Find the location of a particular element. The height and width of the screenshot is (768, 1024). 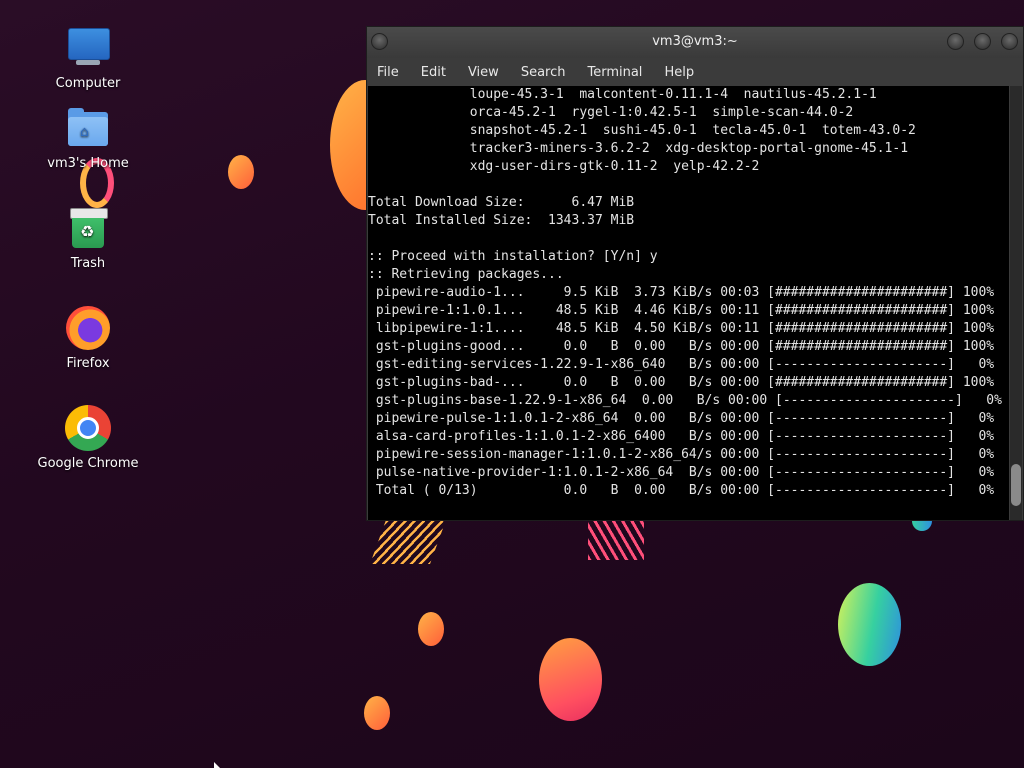

desktop-icon-label: Firefox is located at coordinates (88, 363).